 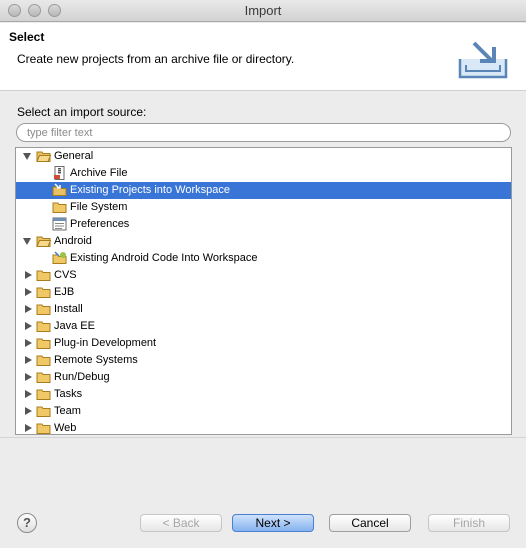 I want to click on tree-item-label: Install, so click(x=68, y=309).